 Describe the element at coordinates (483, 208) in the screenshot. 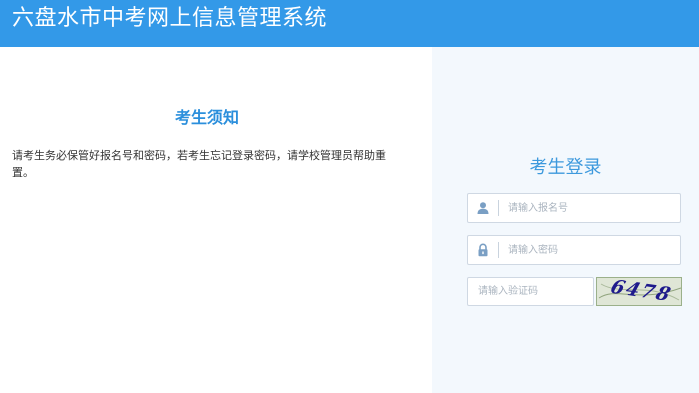

I see `user-icon` at that location.